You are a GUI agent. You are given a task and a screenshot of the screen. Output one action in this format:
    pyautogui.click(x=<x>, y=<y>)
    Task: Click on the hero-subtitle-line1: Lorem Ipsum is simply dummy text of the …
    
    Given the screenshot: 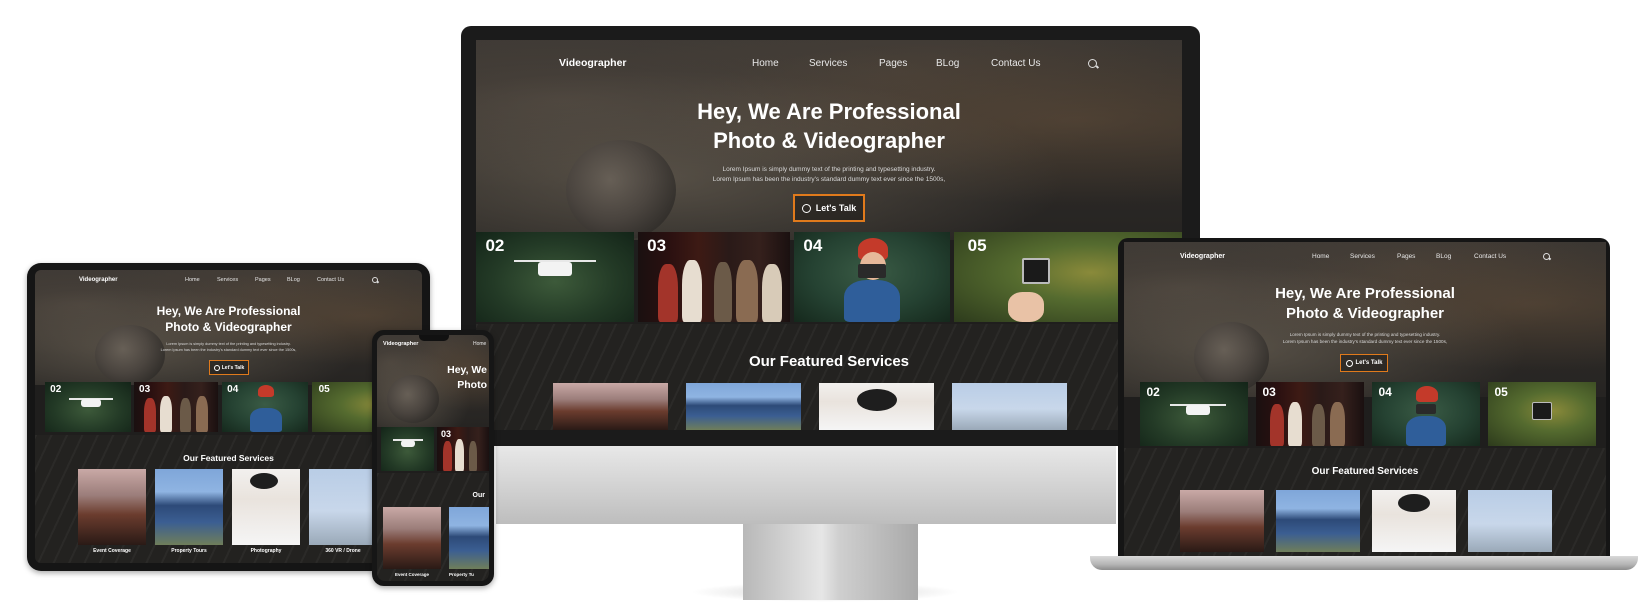 What is the action you would take?
    pyautogui.click(x=829, y=169)
    